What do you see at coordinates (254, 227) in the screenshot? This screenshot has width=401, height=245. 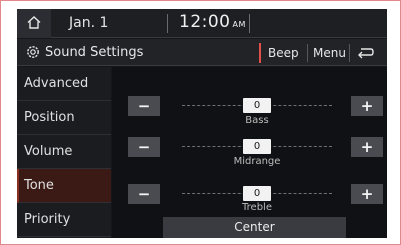 I see `center-button: Center` at bounding box center [254, 227].